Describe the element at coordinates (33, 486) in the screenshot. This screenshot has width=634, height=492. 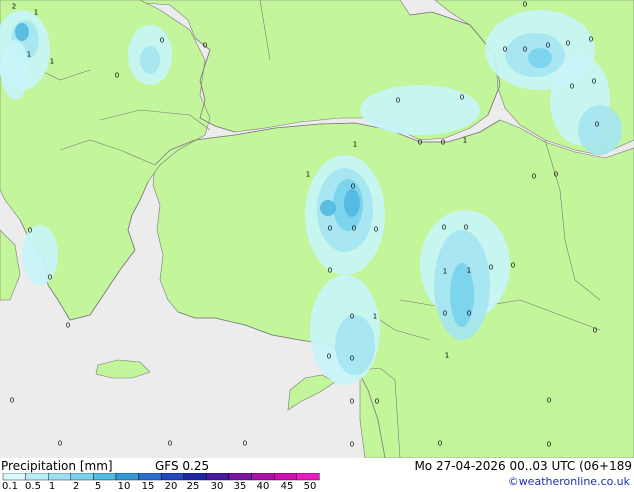
I see `scale-tick-label: 0.5` at that location.